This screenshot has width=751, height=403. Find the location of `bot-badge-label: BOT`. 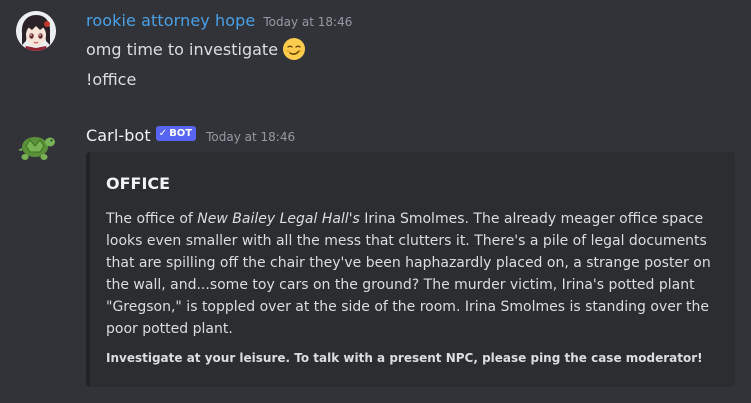

bot-badge-label: BOT is located at coordinates (181, 133).